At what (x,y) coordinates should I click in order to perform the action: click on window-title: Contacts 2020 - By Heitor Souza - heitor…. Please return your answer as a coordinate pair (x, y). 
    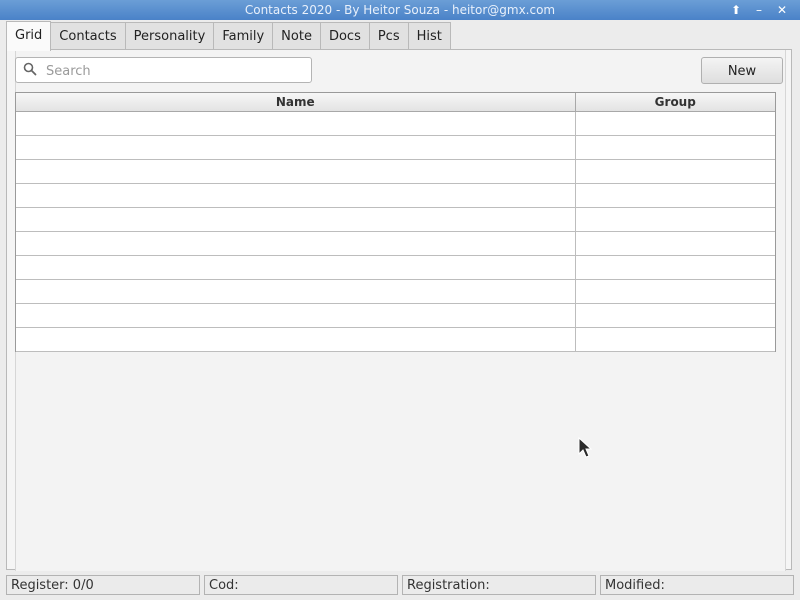
    Looking at the image, I should click on (400, 10).